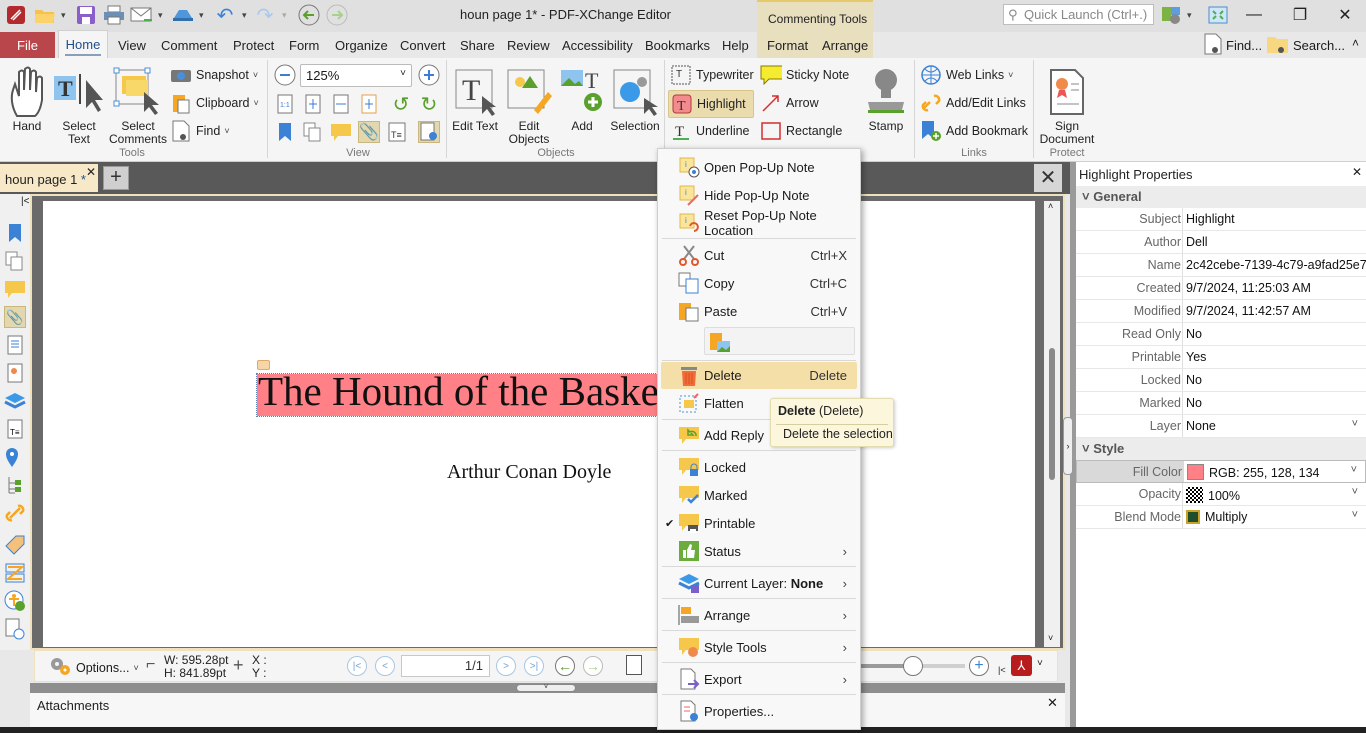  I want to click on property-row-marked: Marked No, so click(1221, 403).